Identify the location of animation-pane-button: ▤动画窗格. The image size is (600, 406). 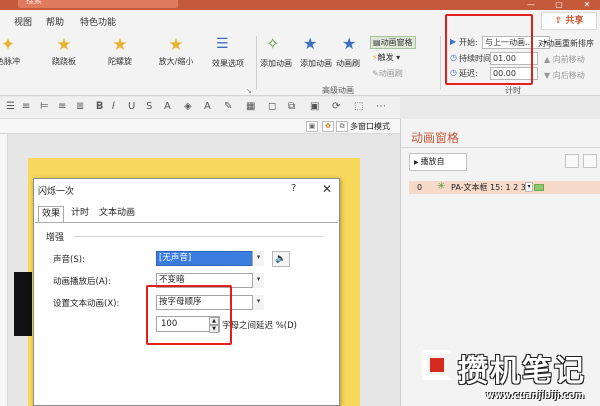
(393, 42).